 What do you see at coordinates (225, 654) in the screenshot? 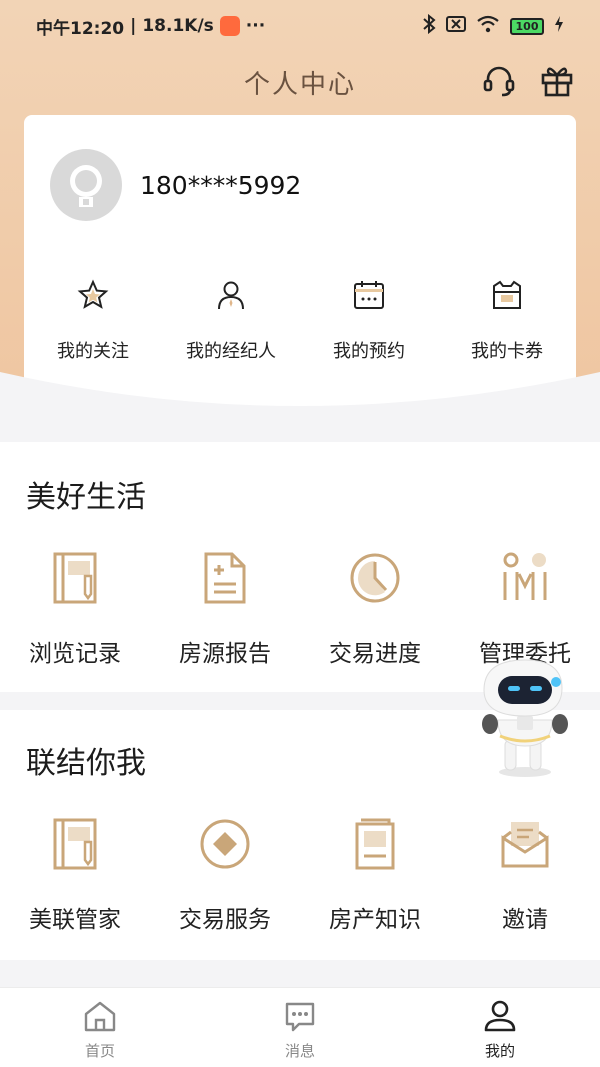
I see `grid-item-label: 房源报告` at bounding box center [225, 654].